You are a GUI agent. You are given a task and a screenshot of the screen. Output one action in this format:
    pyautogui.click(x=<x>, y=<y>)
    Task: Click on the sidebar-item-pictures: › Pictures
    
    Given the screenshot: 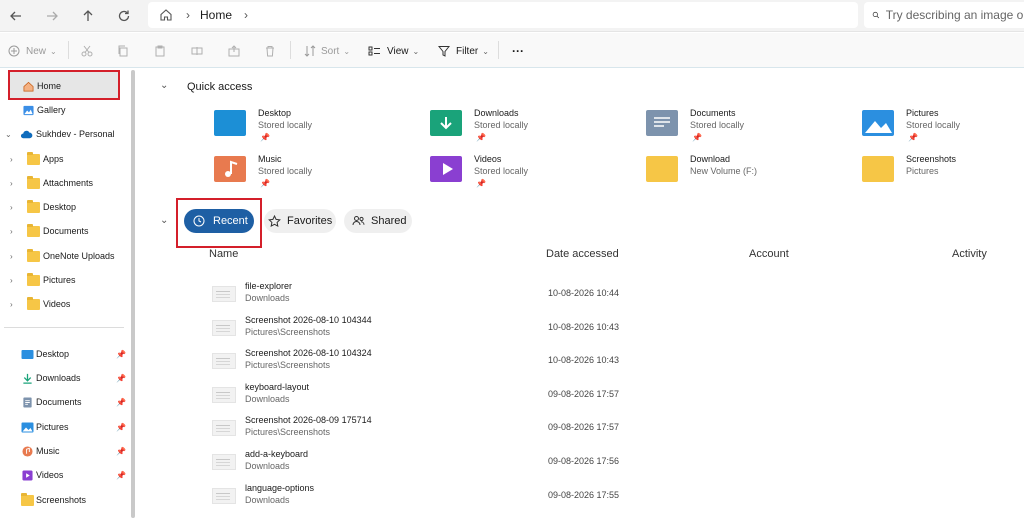 What is the action you would take?
    pyautogui.click(x=62, y=280)
    